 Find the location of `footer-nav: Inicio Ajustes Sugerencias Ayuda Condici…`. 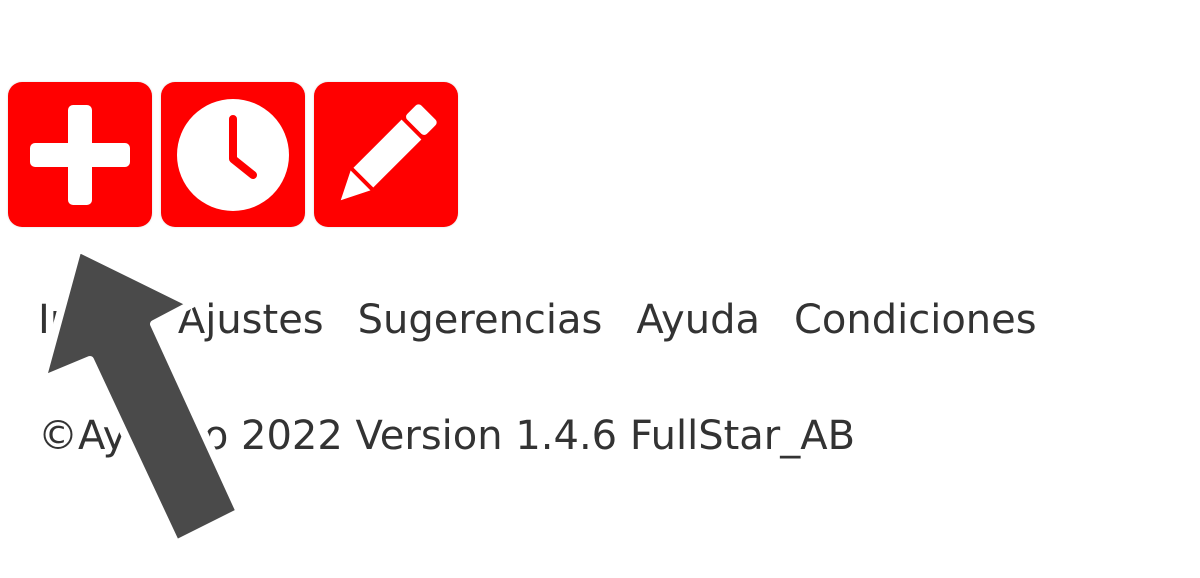

footer-nav: Inicio Ajustes Sugerencias Ayuda Condici… is located at coordinates (537, 320).